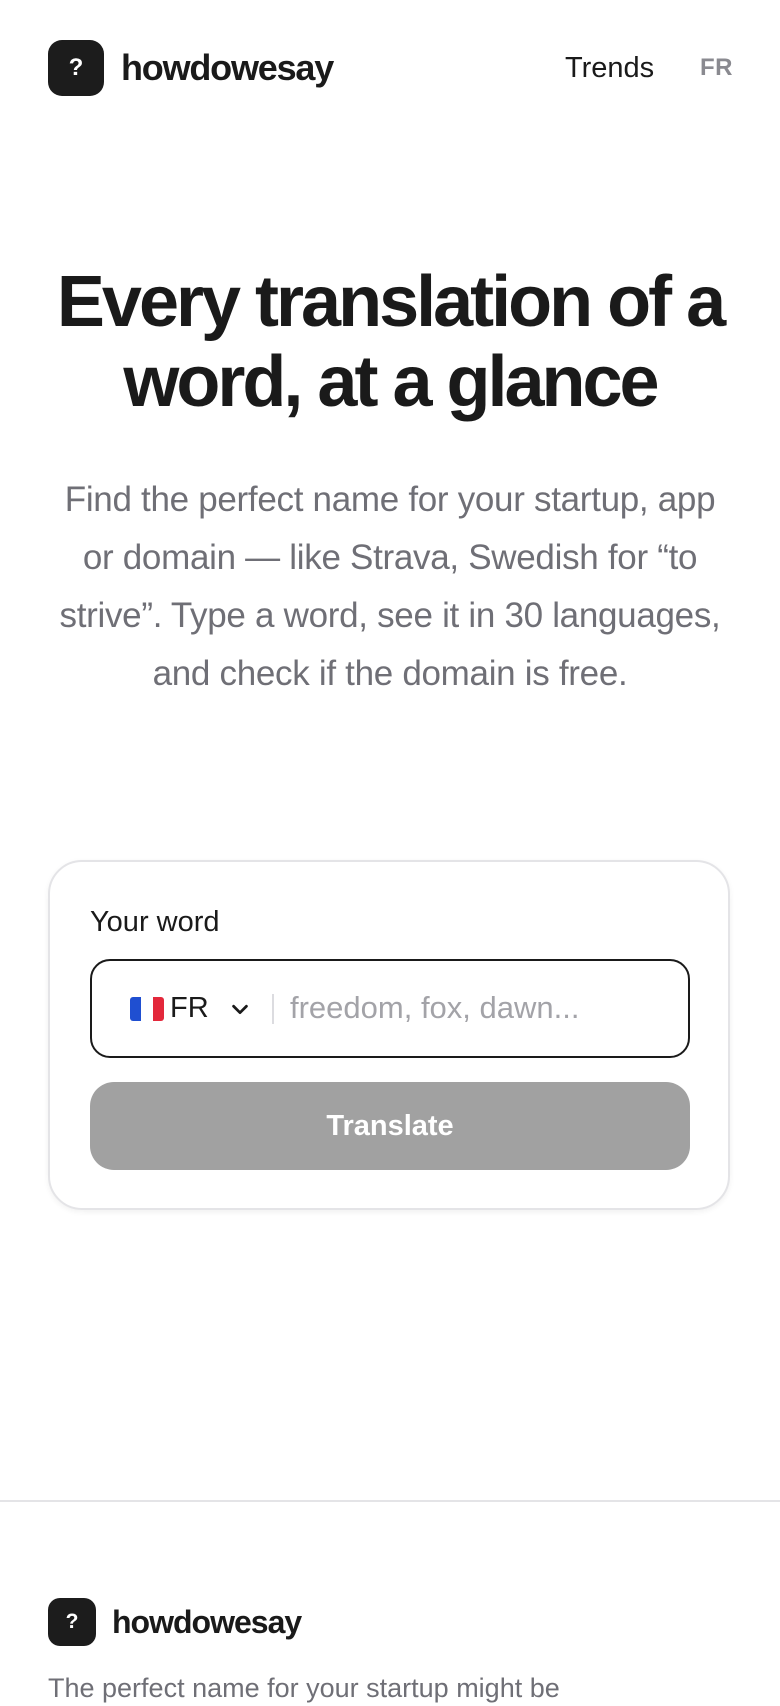  What do you see at coordinates (273, 1009) in the screenshot?
I see `input-divider` at bounding box center [273, 1009].